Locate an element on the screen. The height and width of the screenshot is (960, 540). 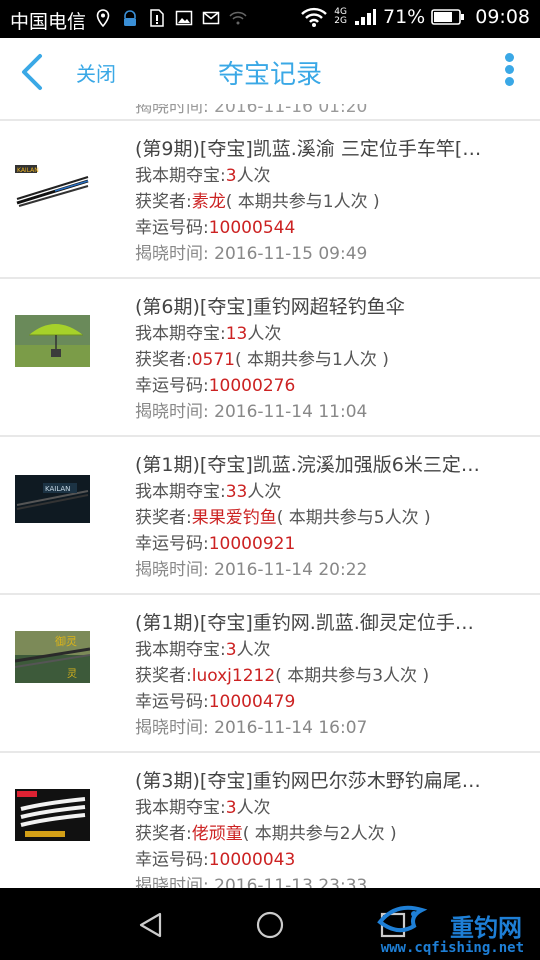
winner-total: 5 is located at coordinates (379, 518).